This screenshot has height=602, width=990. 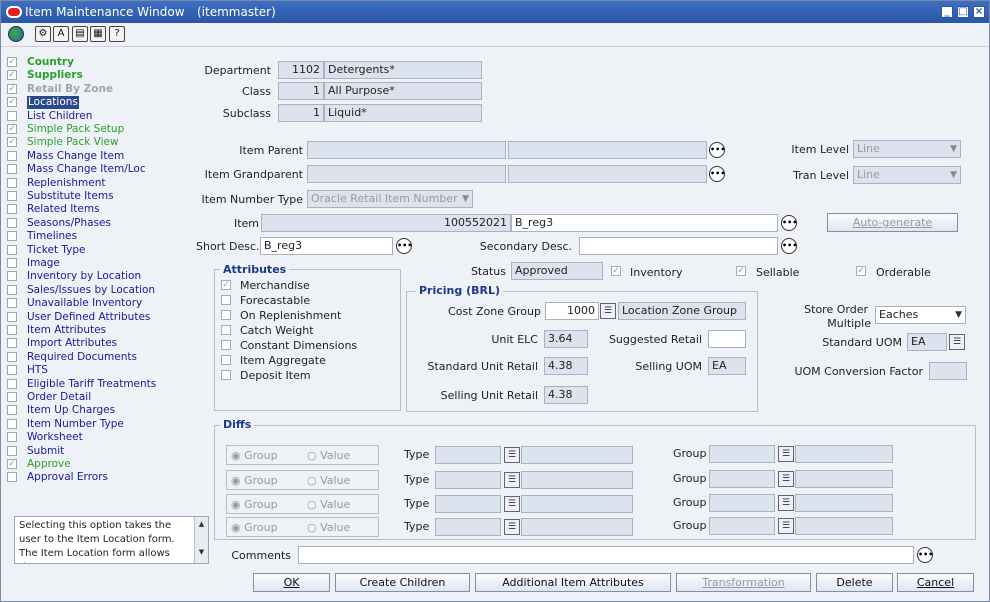 I want to click on item-desc-comment-icon: •••, so click(x=789, y=223).